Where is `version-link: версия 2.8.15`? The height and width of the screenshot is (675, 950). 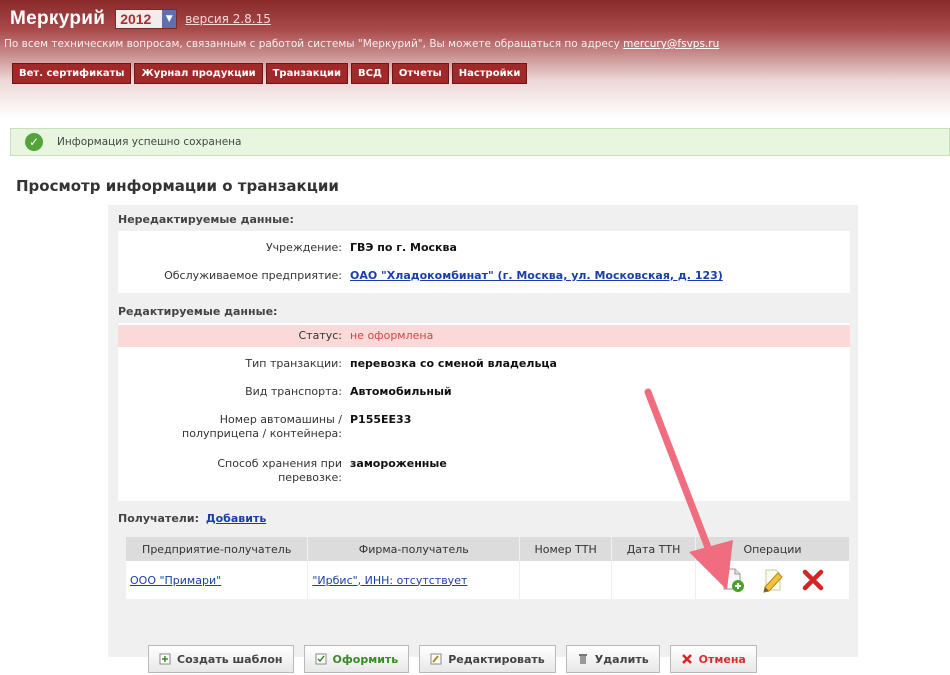
version-link: версия 2.8.15 is located at coordinates (228, 19).